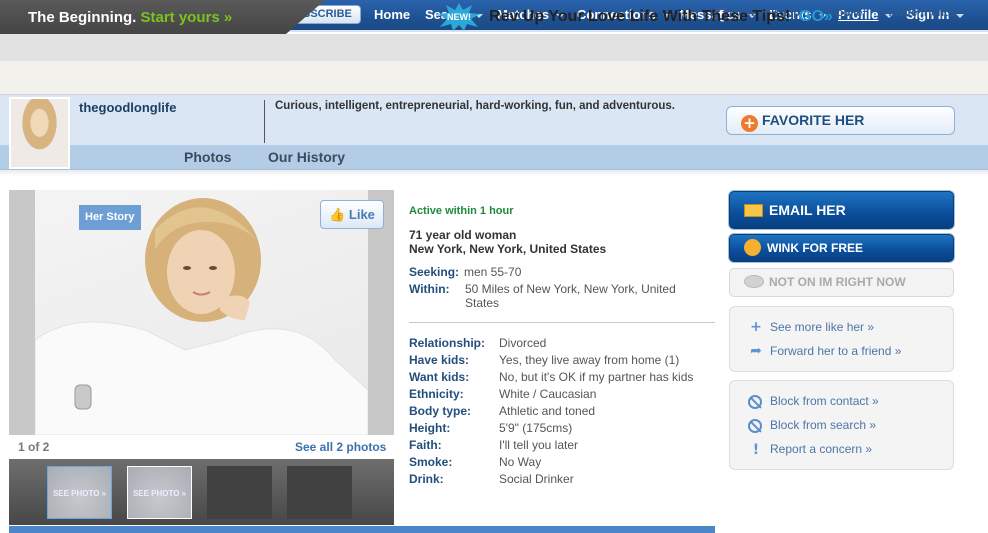 The width and height of the screenshot is (988, 533). Describe the element at coordinates (187, 17) in the screenshot. I see `start-yours-link: Start yours »` at that location.